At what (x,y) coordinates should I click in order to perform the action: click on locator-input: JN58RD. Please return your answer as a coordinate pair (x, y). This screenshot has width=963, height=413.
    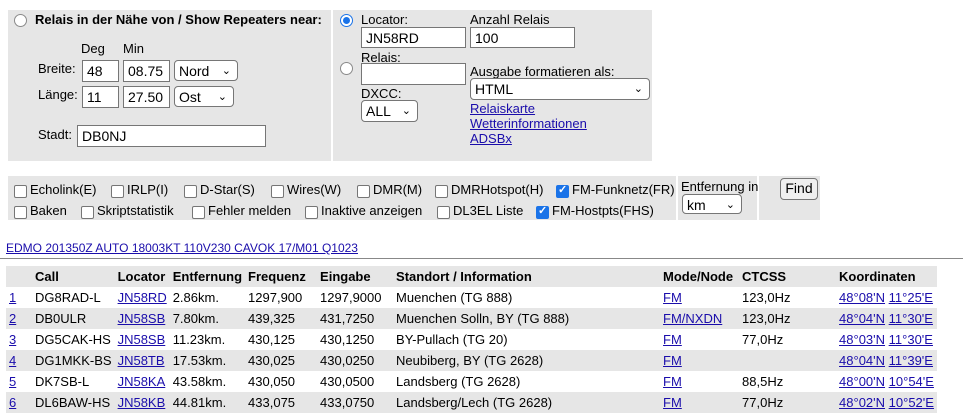
    Looking at the image, I should click on (413, 37).